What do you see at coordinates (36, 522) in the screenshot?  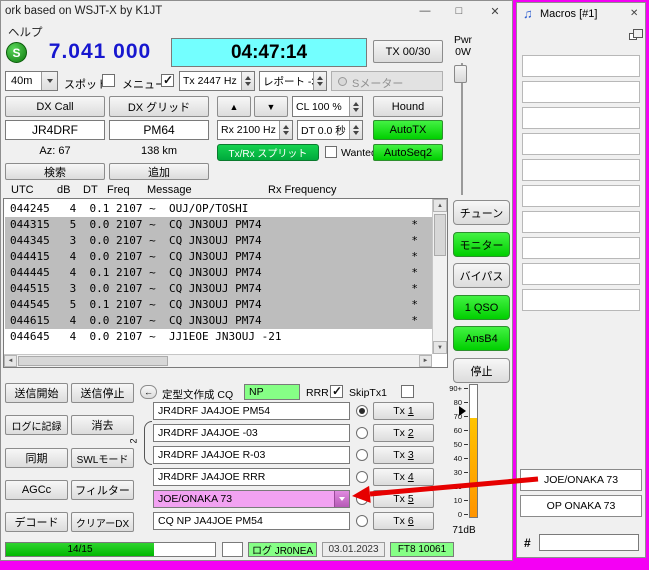 I see `decode-button: デコード` at bounding box center [36, 522].